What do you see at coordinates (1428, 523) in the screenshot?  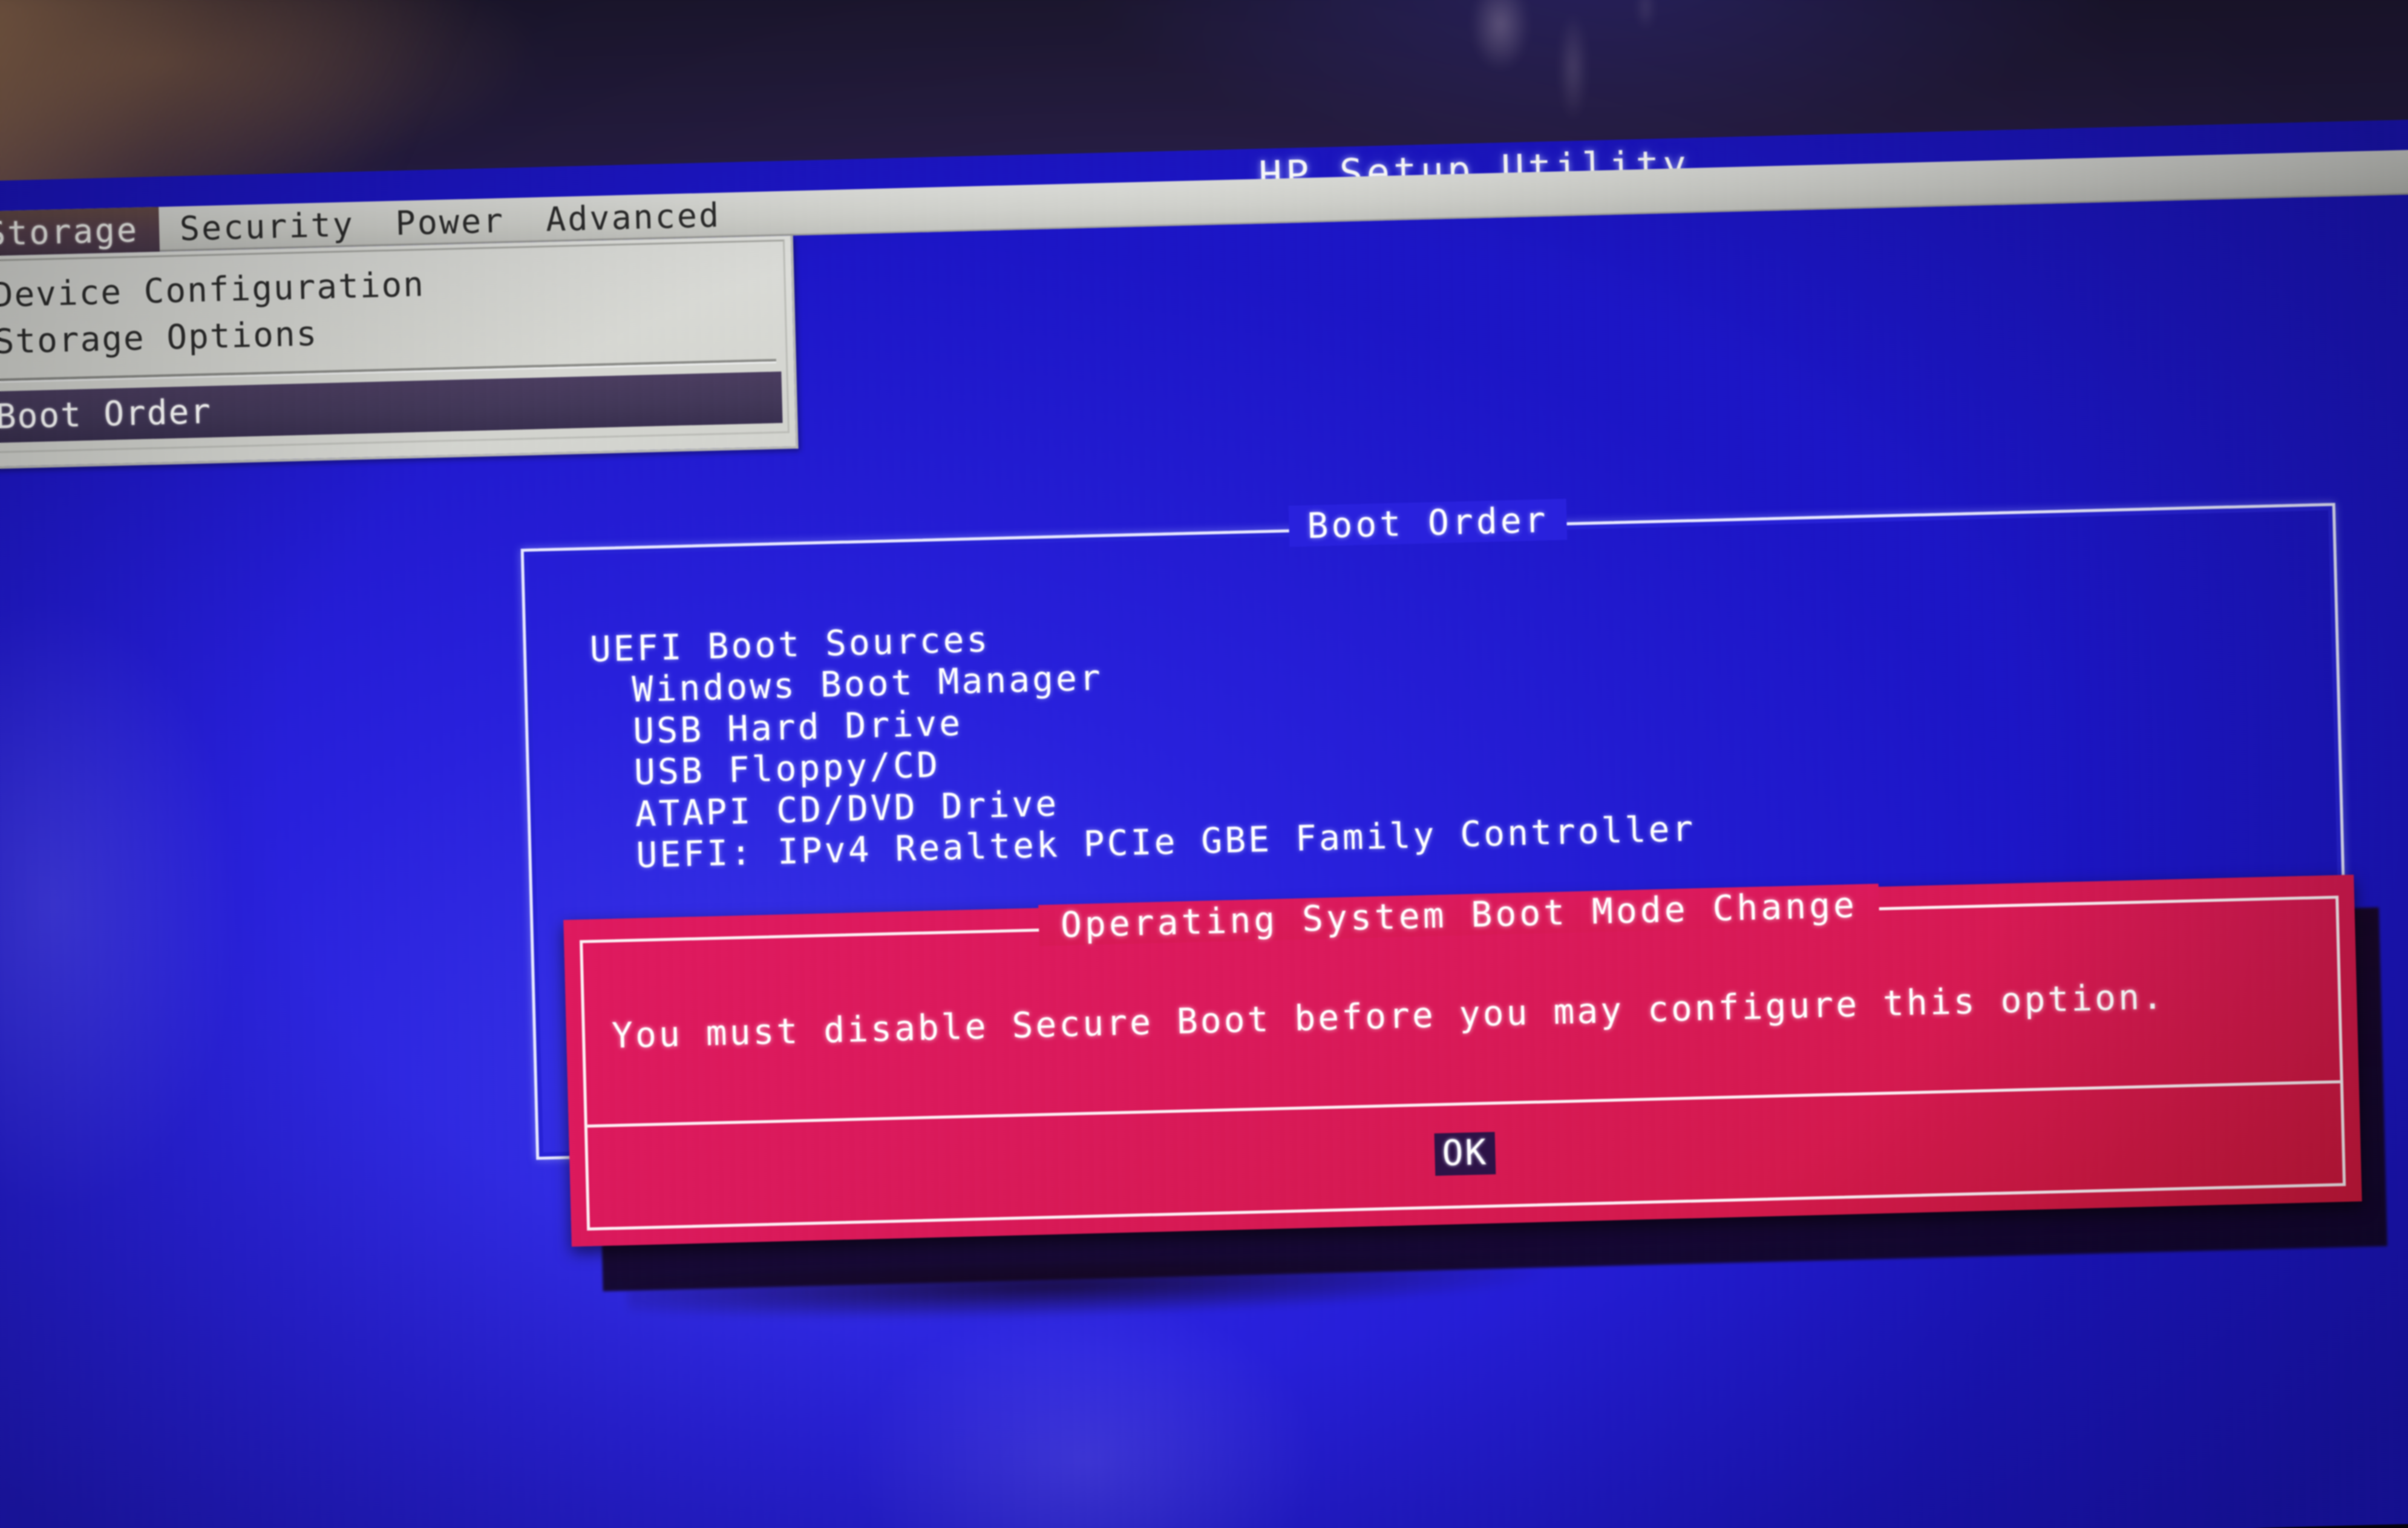 I see `boot-order-panel-title: Boot Order` at bounding box center [1428, 523].